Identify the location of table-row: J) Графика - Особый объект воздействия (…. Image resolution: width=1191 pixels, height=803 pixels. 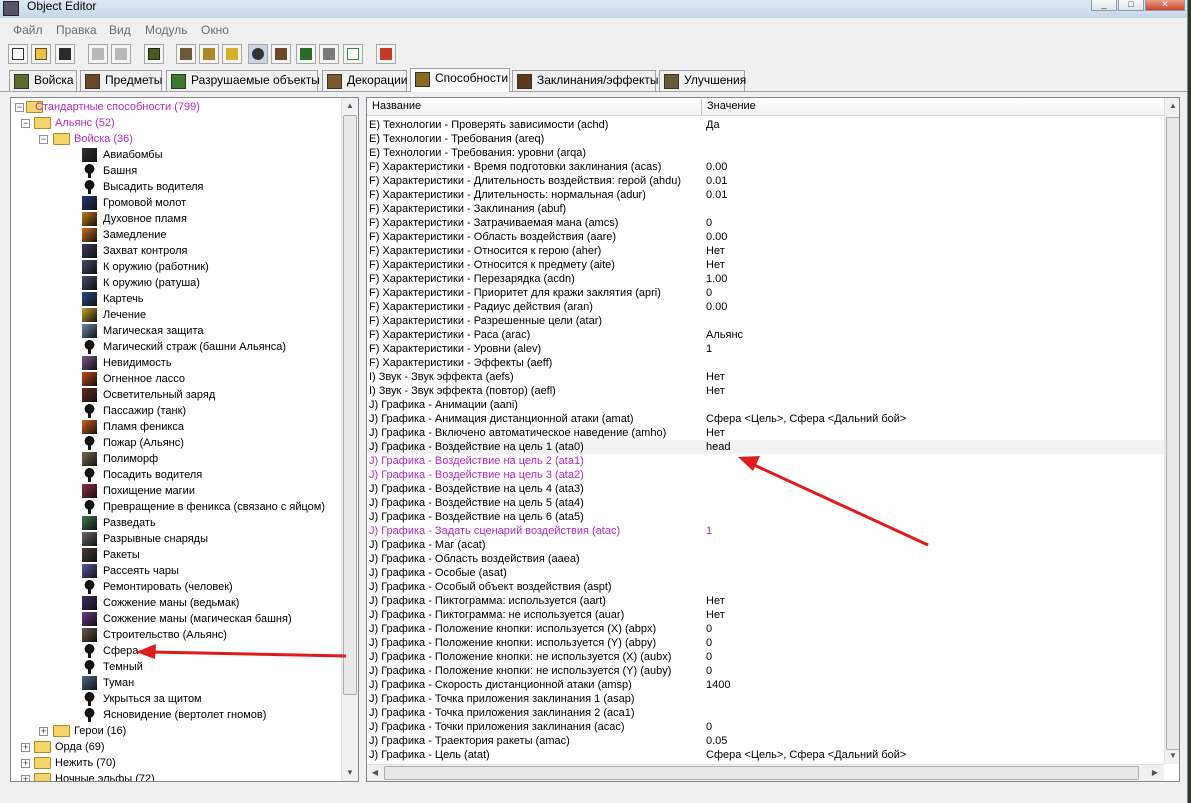
(765, 587).